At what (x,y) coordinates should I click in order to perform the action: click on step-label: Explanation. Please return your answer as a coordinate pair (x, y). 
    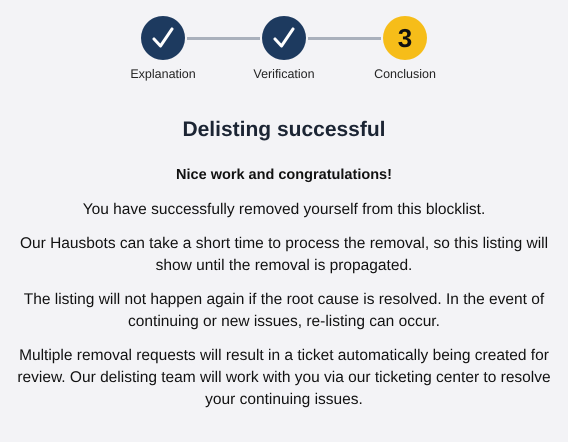
    Looking at the image, I should click on (163, 74).